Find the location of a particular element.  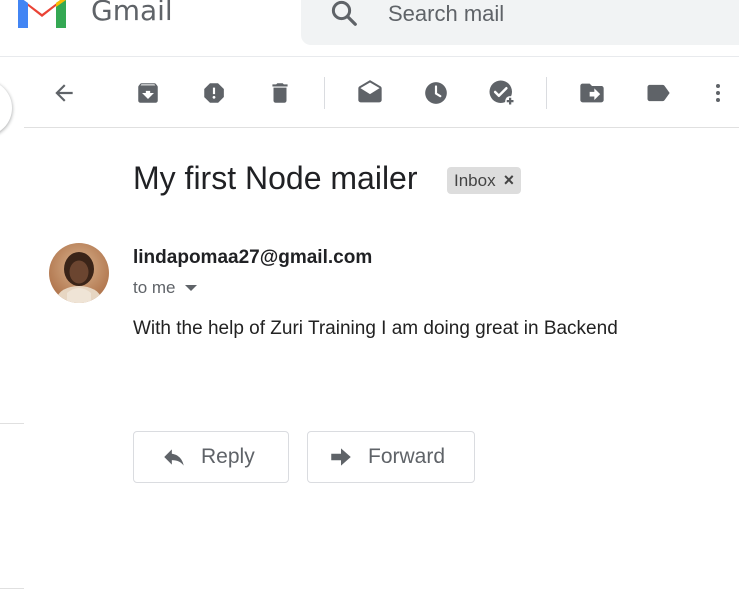

snooze-button is located at coordinates (436, 93).